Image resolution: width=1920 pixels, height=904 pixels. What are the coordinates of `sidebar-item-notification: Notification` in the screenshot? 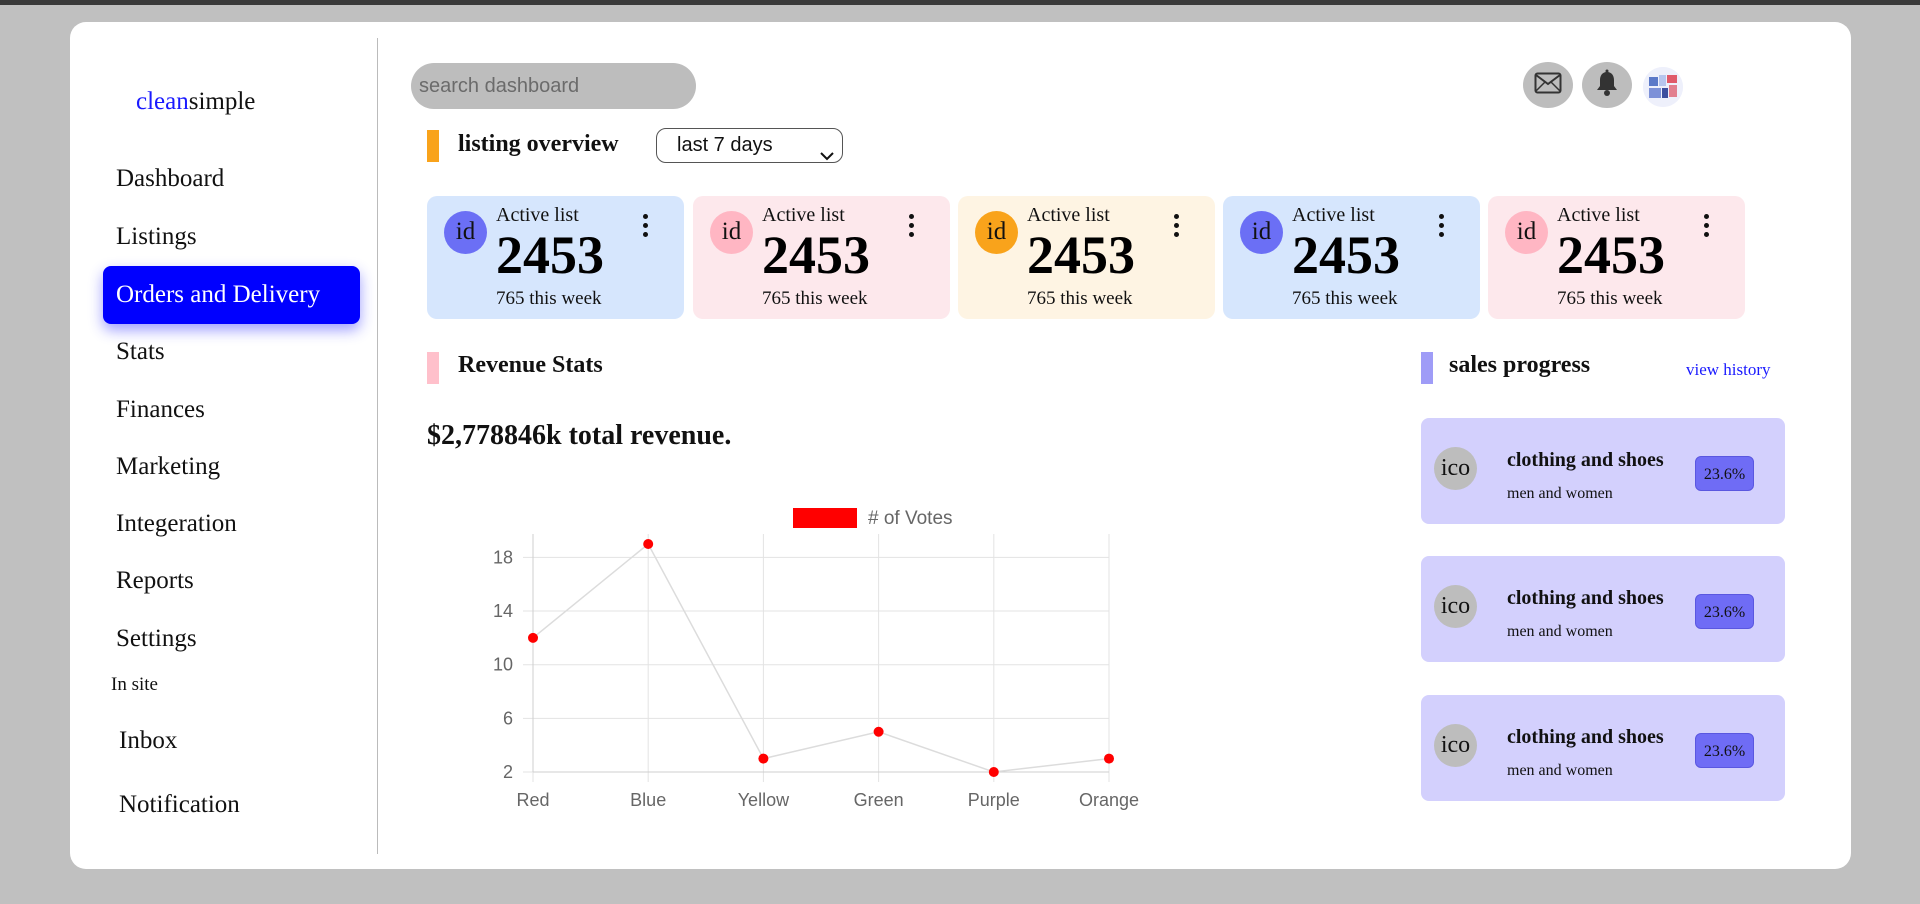 It's located at (179, 805).